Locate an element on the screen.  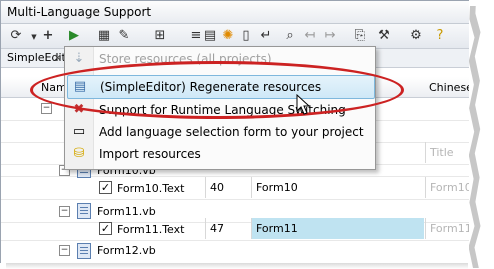
column-chinese-header: Chinese is located at coordinates (449, 87).